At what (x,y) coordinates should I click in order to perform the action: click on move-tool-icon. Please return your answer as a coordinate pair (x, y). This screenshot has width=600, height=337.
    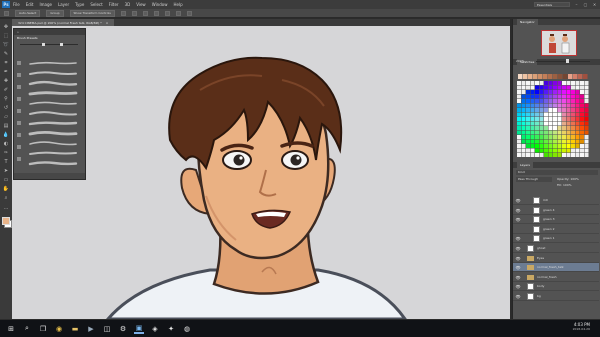
    Looking at the image, I should click on (6, 13).